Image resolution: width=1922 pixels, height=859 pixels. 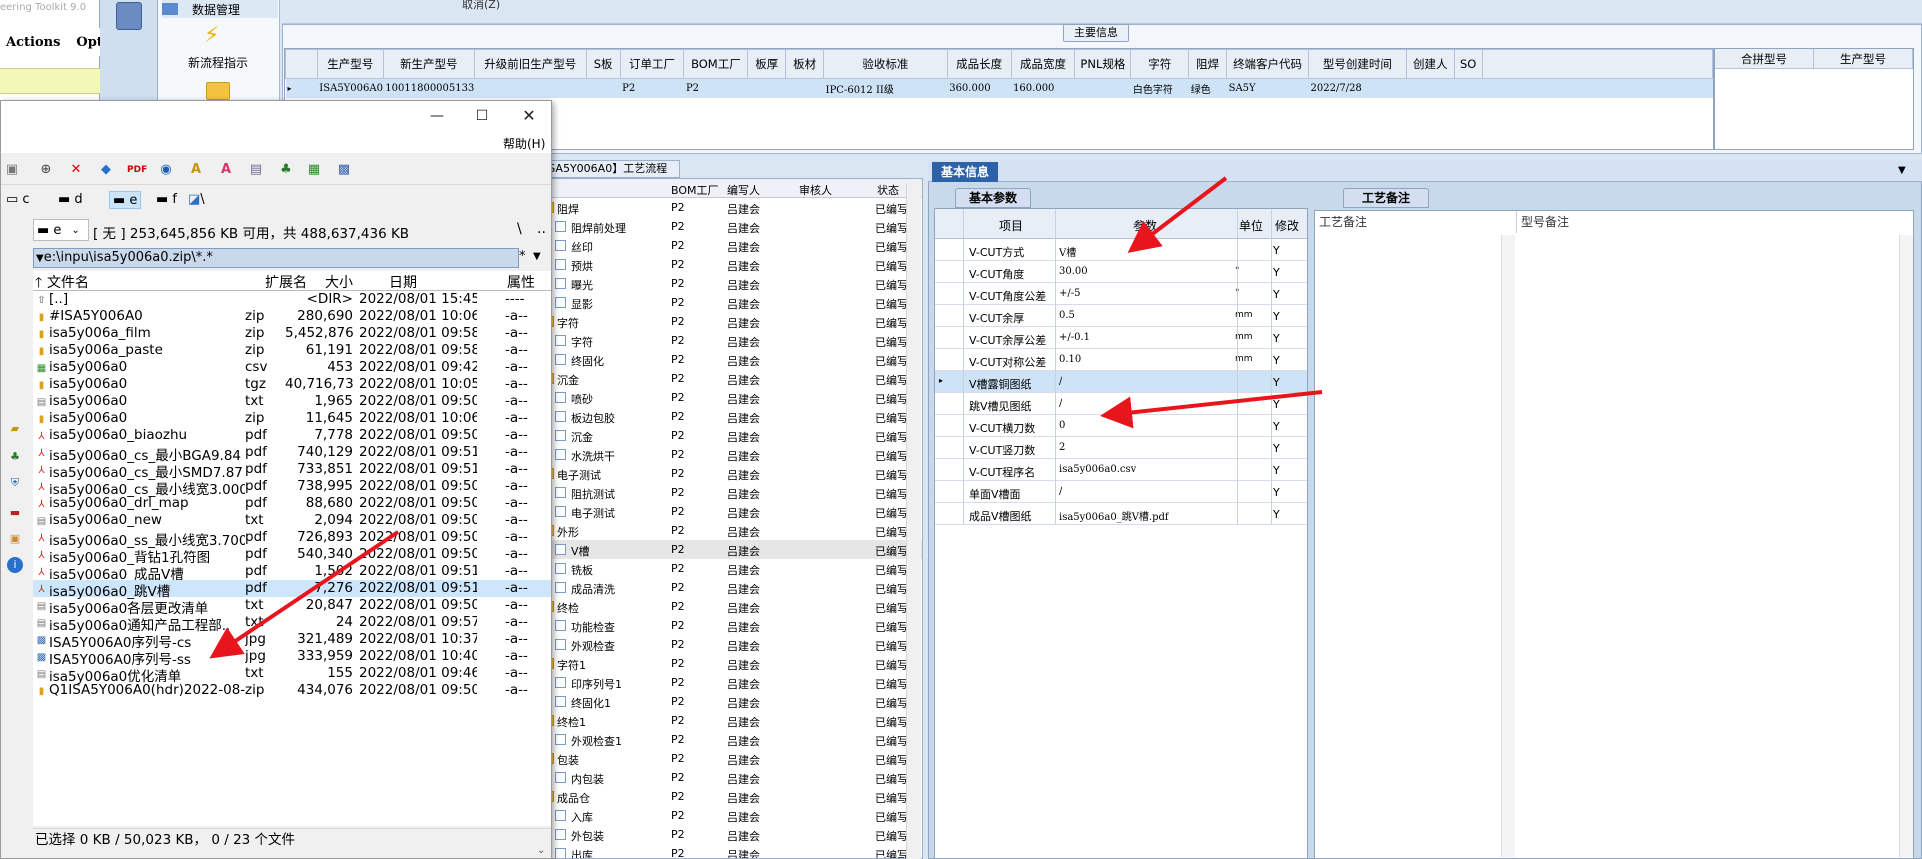 I want to click on param-col-header: 单位, so click(x=1251, y=225).